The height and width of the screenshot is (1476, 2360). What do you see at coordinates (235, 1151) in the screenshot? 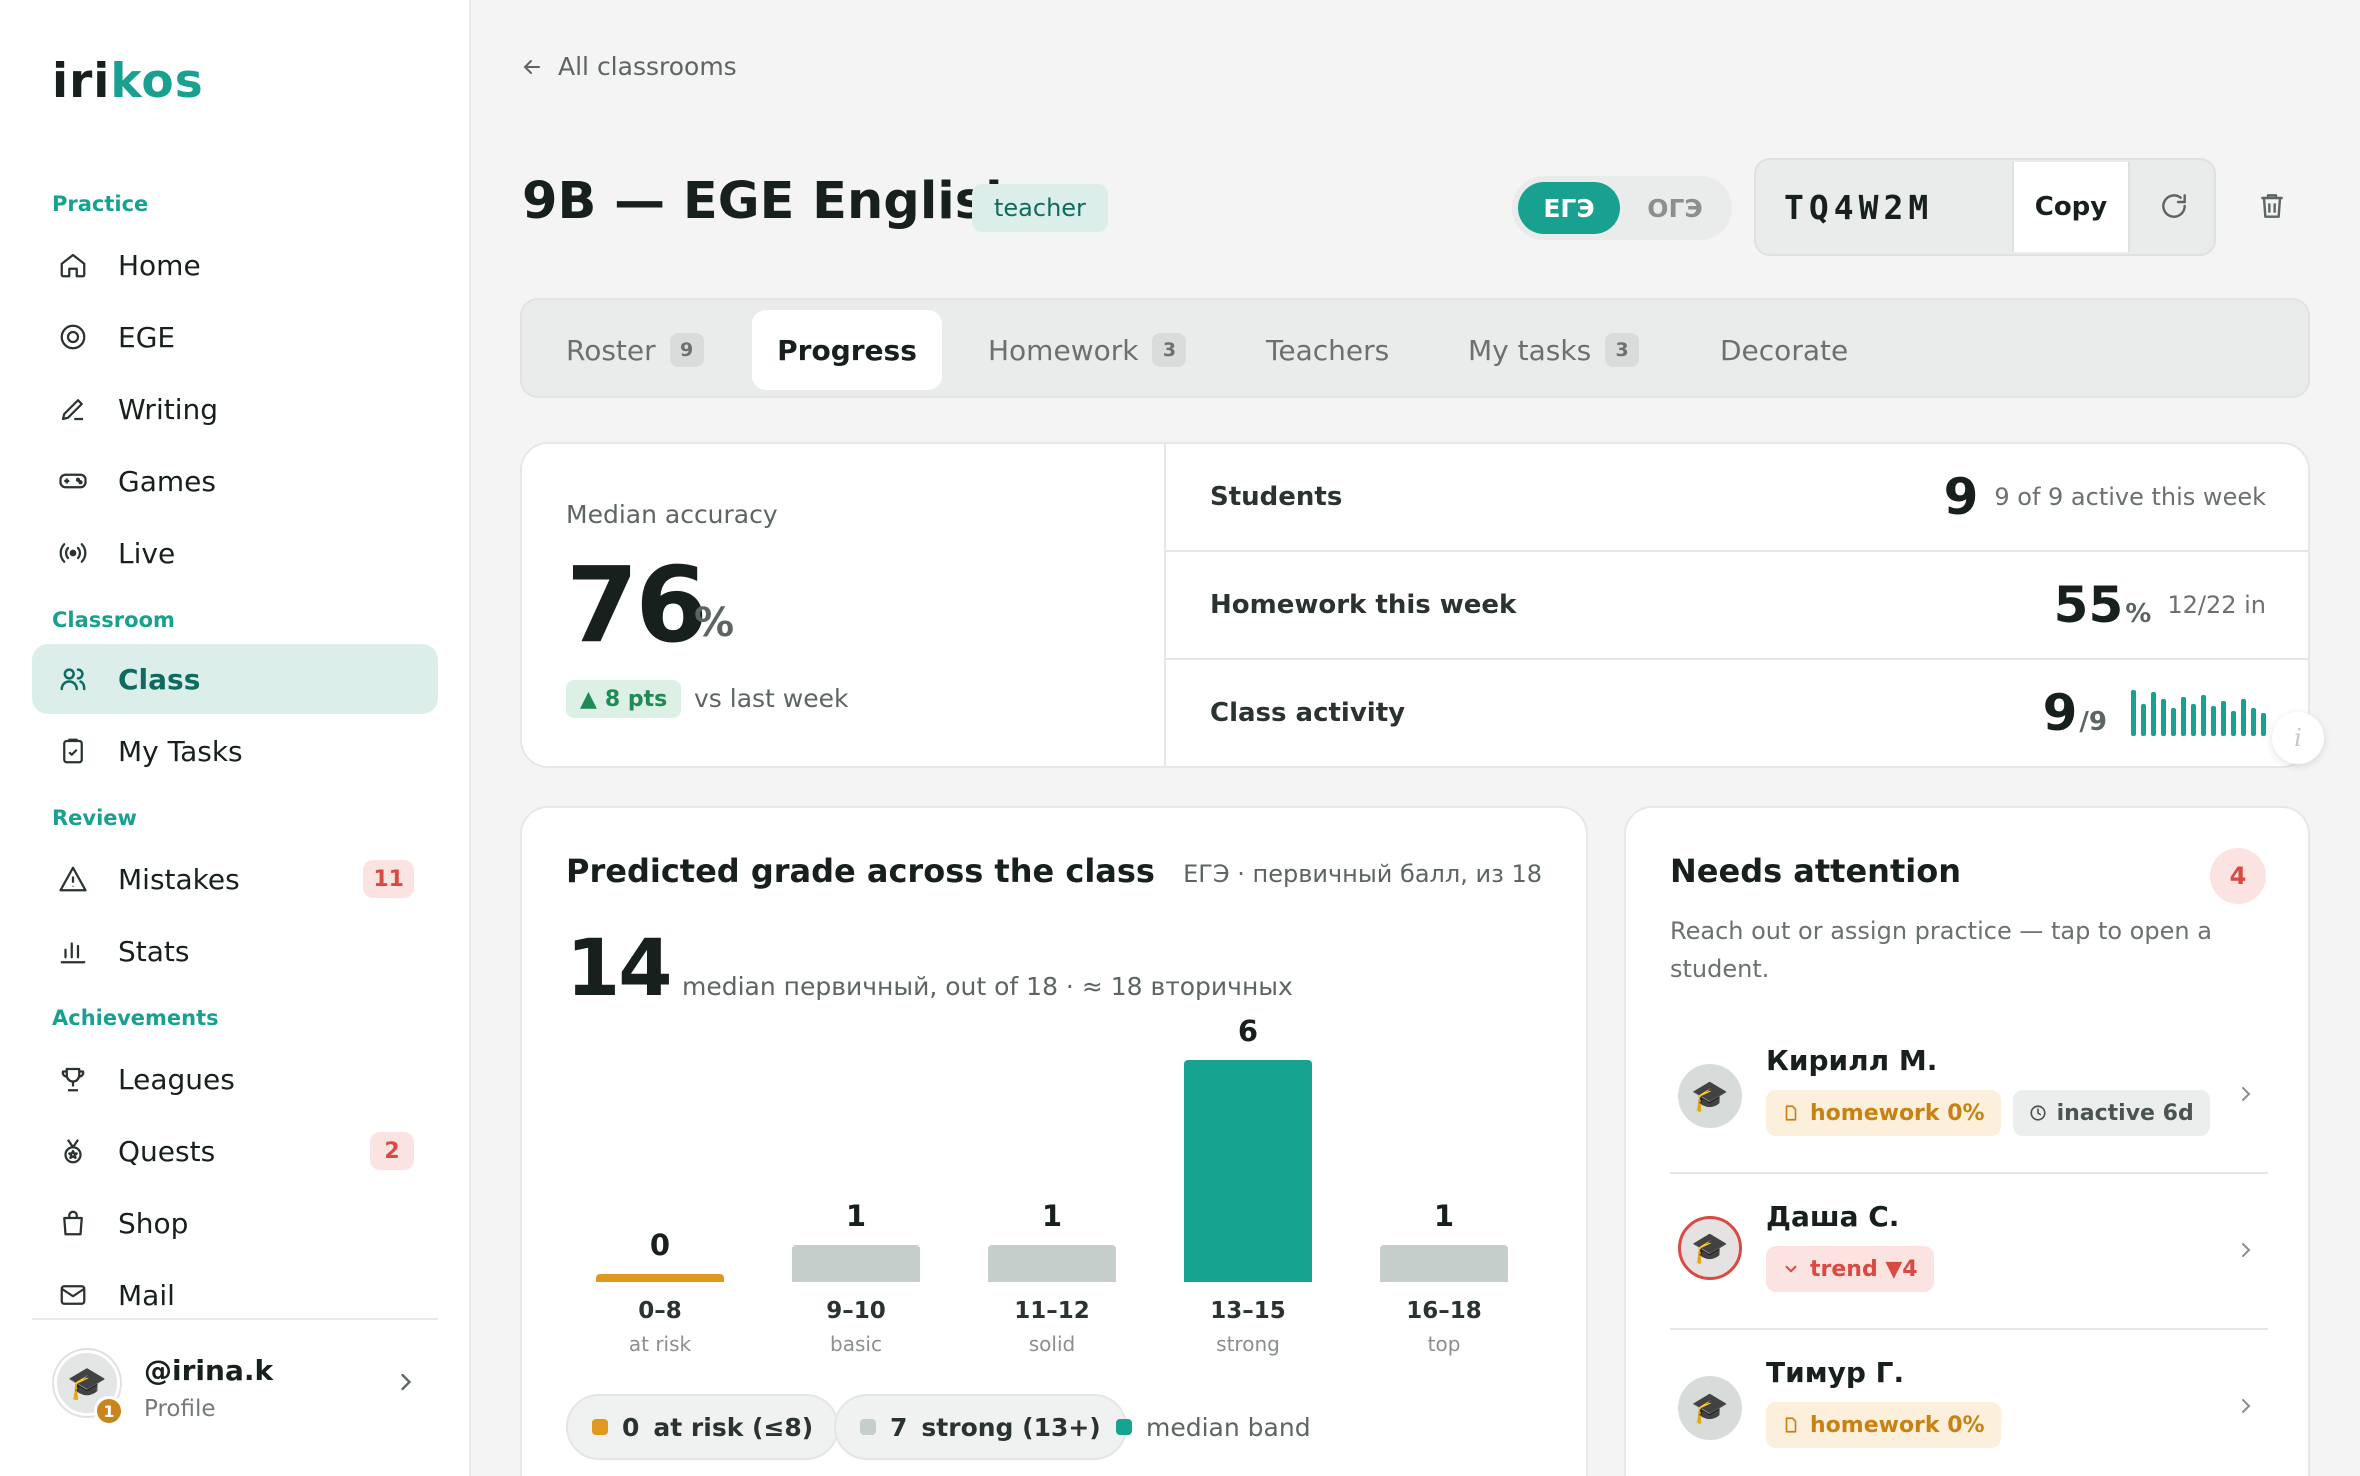
I see `sidebar-item-quests: Quests 2` at bounding box center [235, 1151].